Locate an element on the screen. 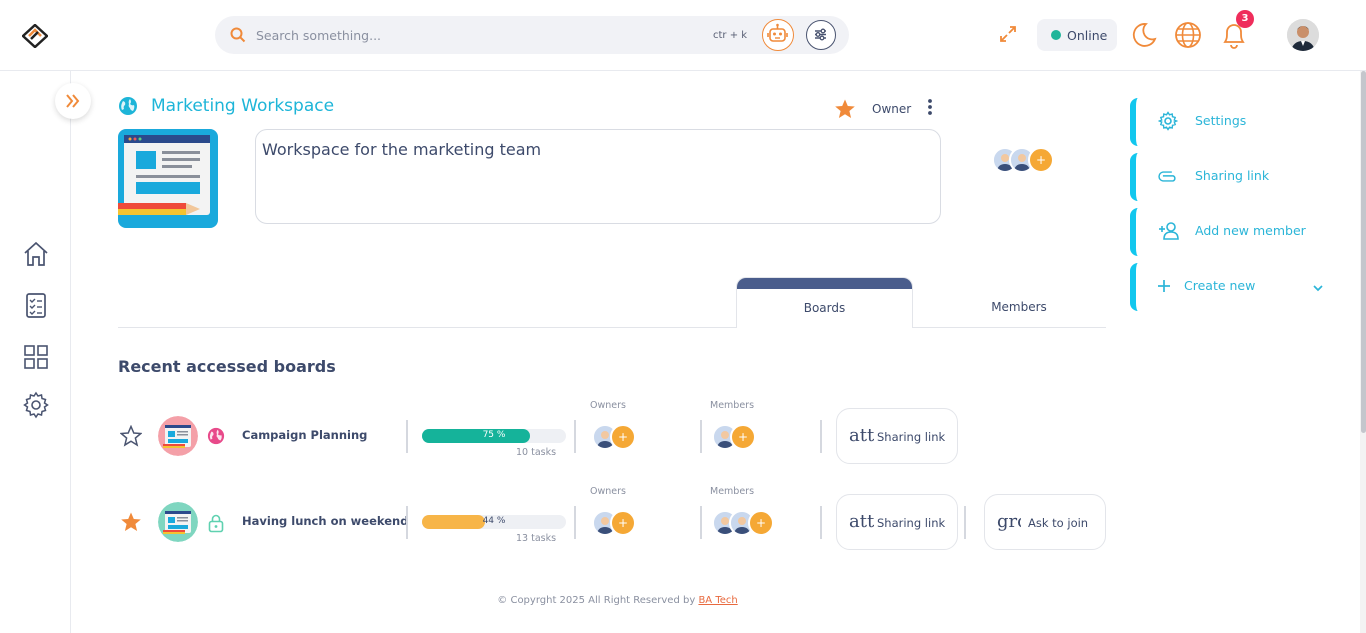 The image size is (1366, 633). workspace-member-avatars: + is located at coordinates (1027, 160).